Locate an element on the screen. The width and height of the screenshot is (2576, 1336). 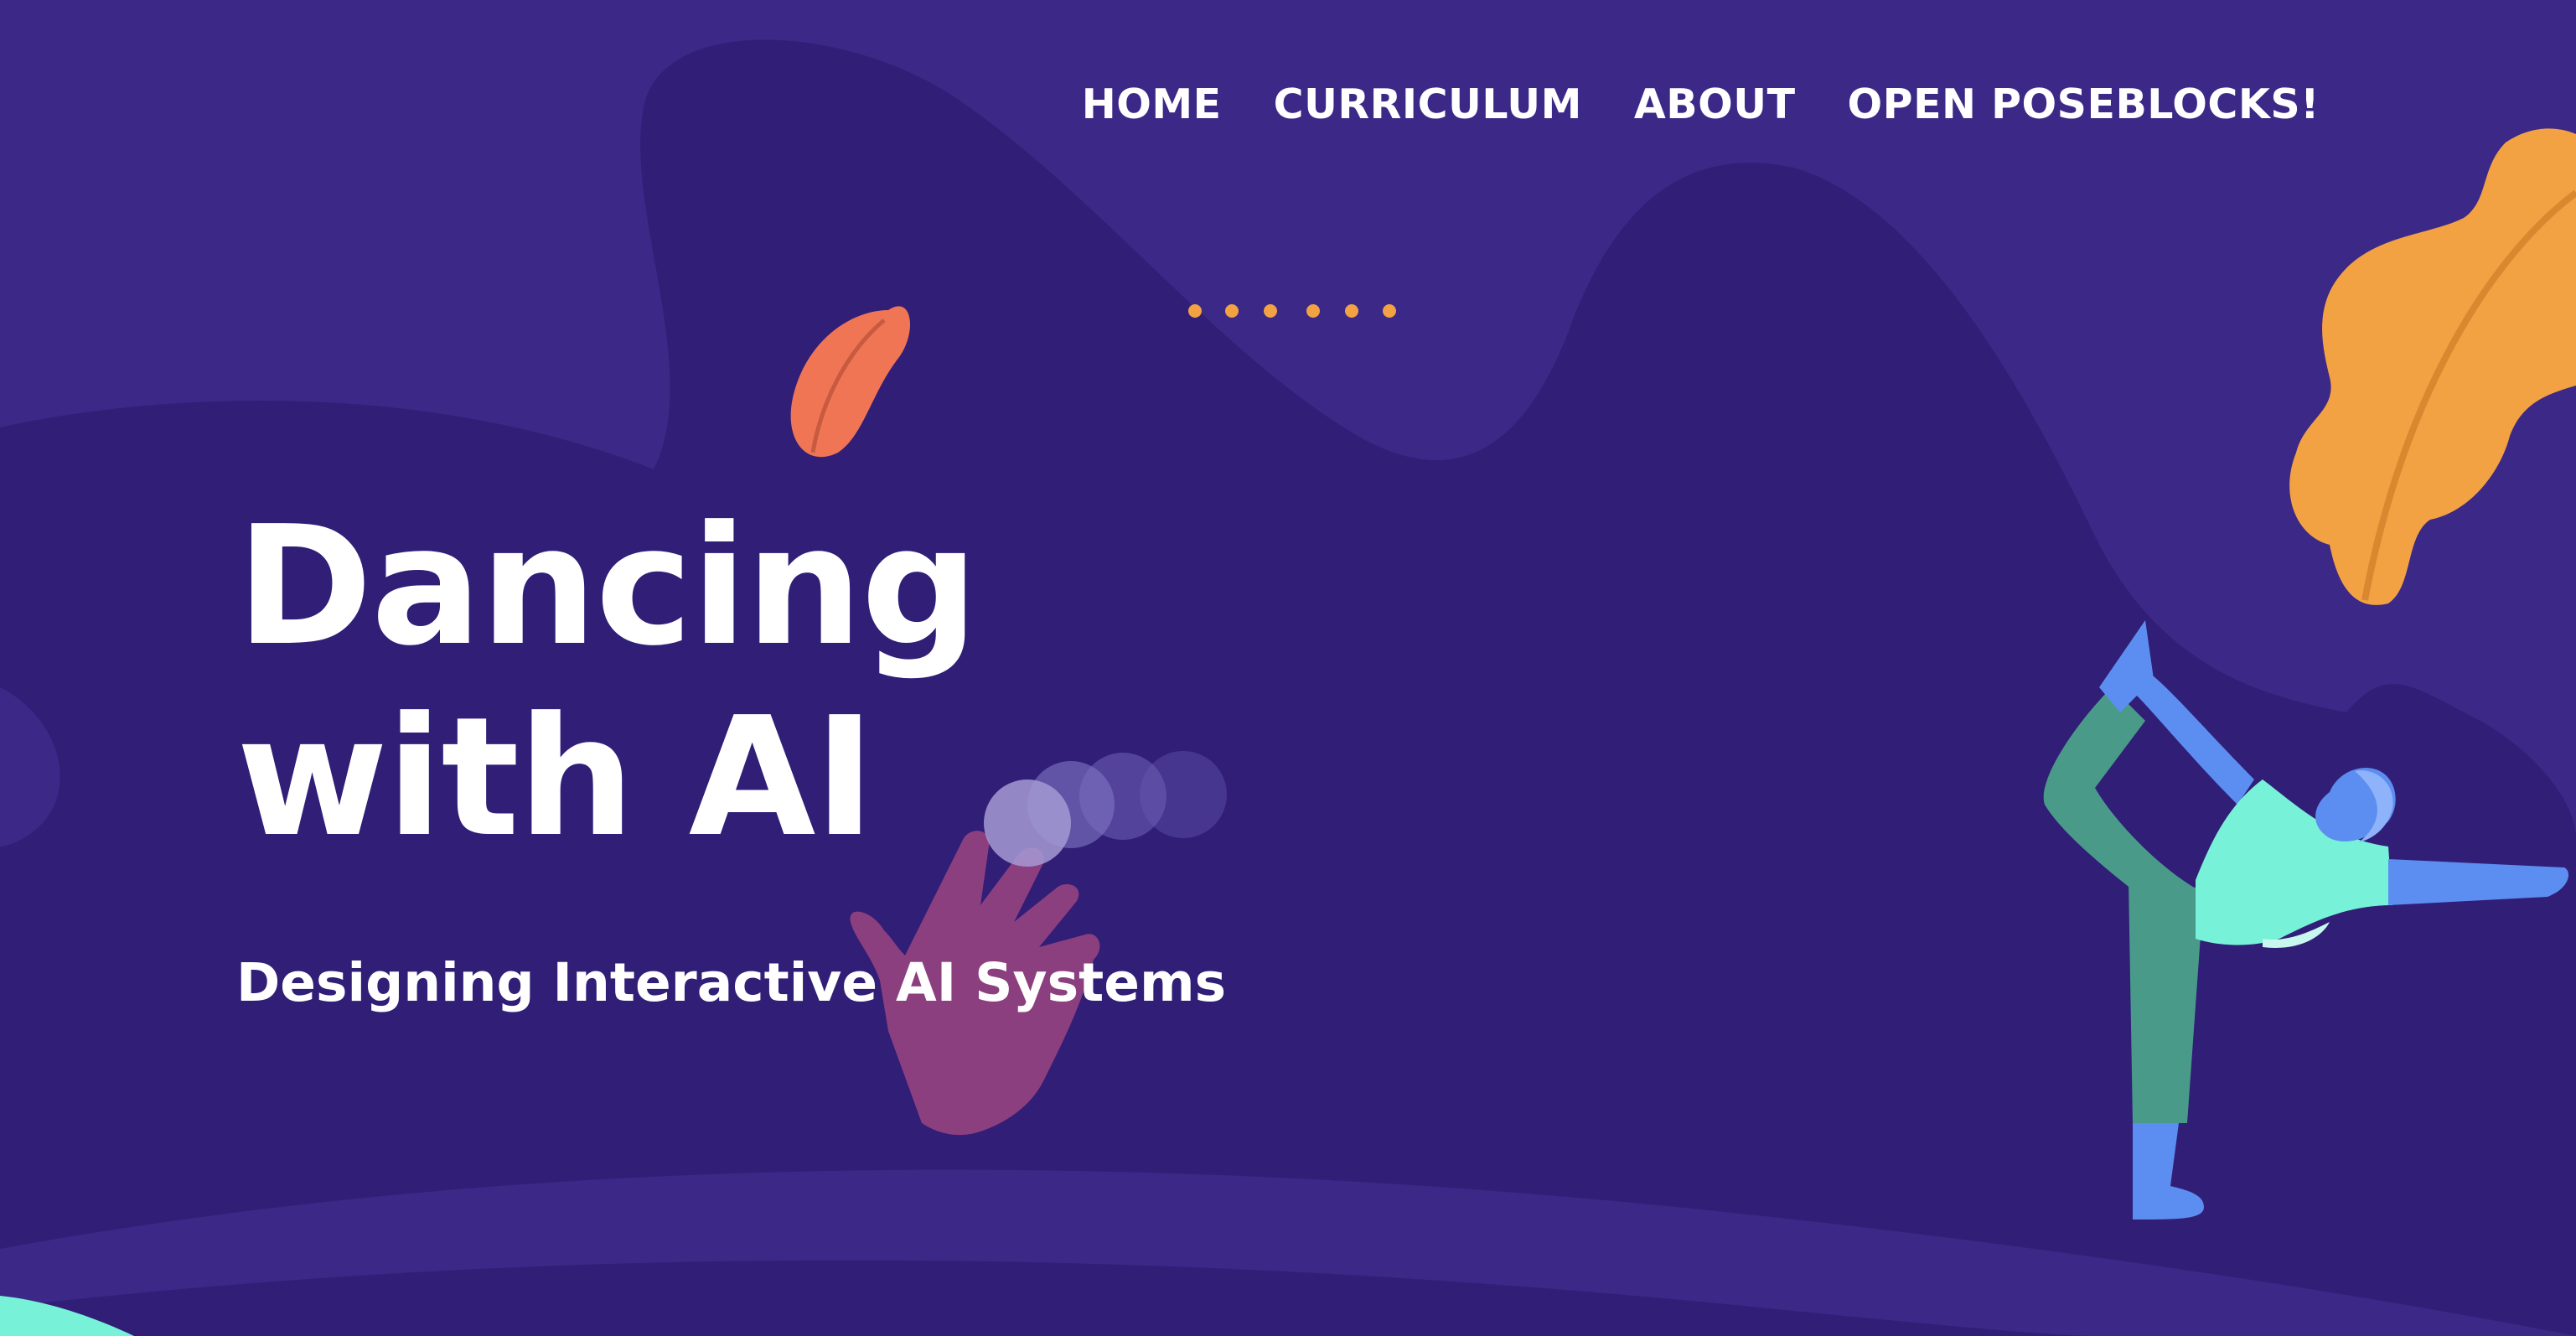
nav-open-poseblocks-link: OPEN POSEBLOCKS! is located at coordinates (2084, 104).